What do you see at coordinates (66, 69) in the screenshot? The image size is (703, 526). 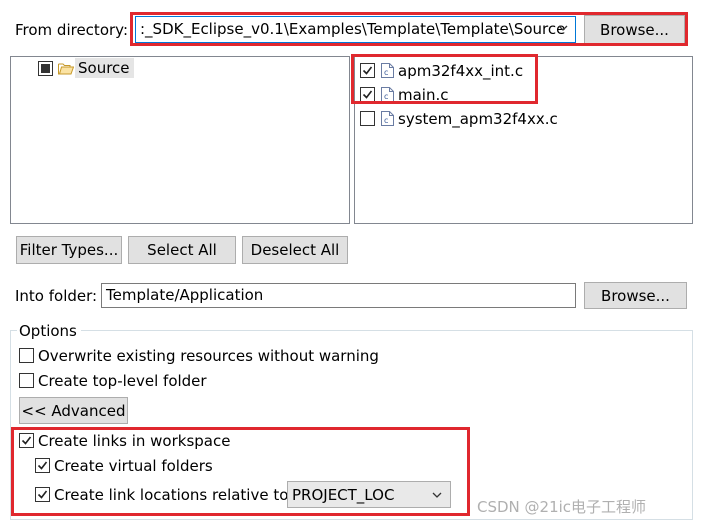 I see `folder-open-icon` at bounding box center [66, 69].